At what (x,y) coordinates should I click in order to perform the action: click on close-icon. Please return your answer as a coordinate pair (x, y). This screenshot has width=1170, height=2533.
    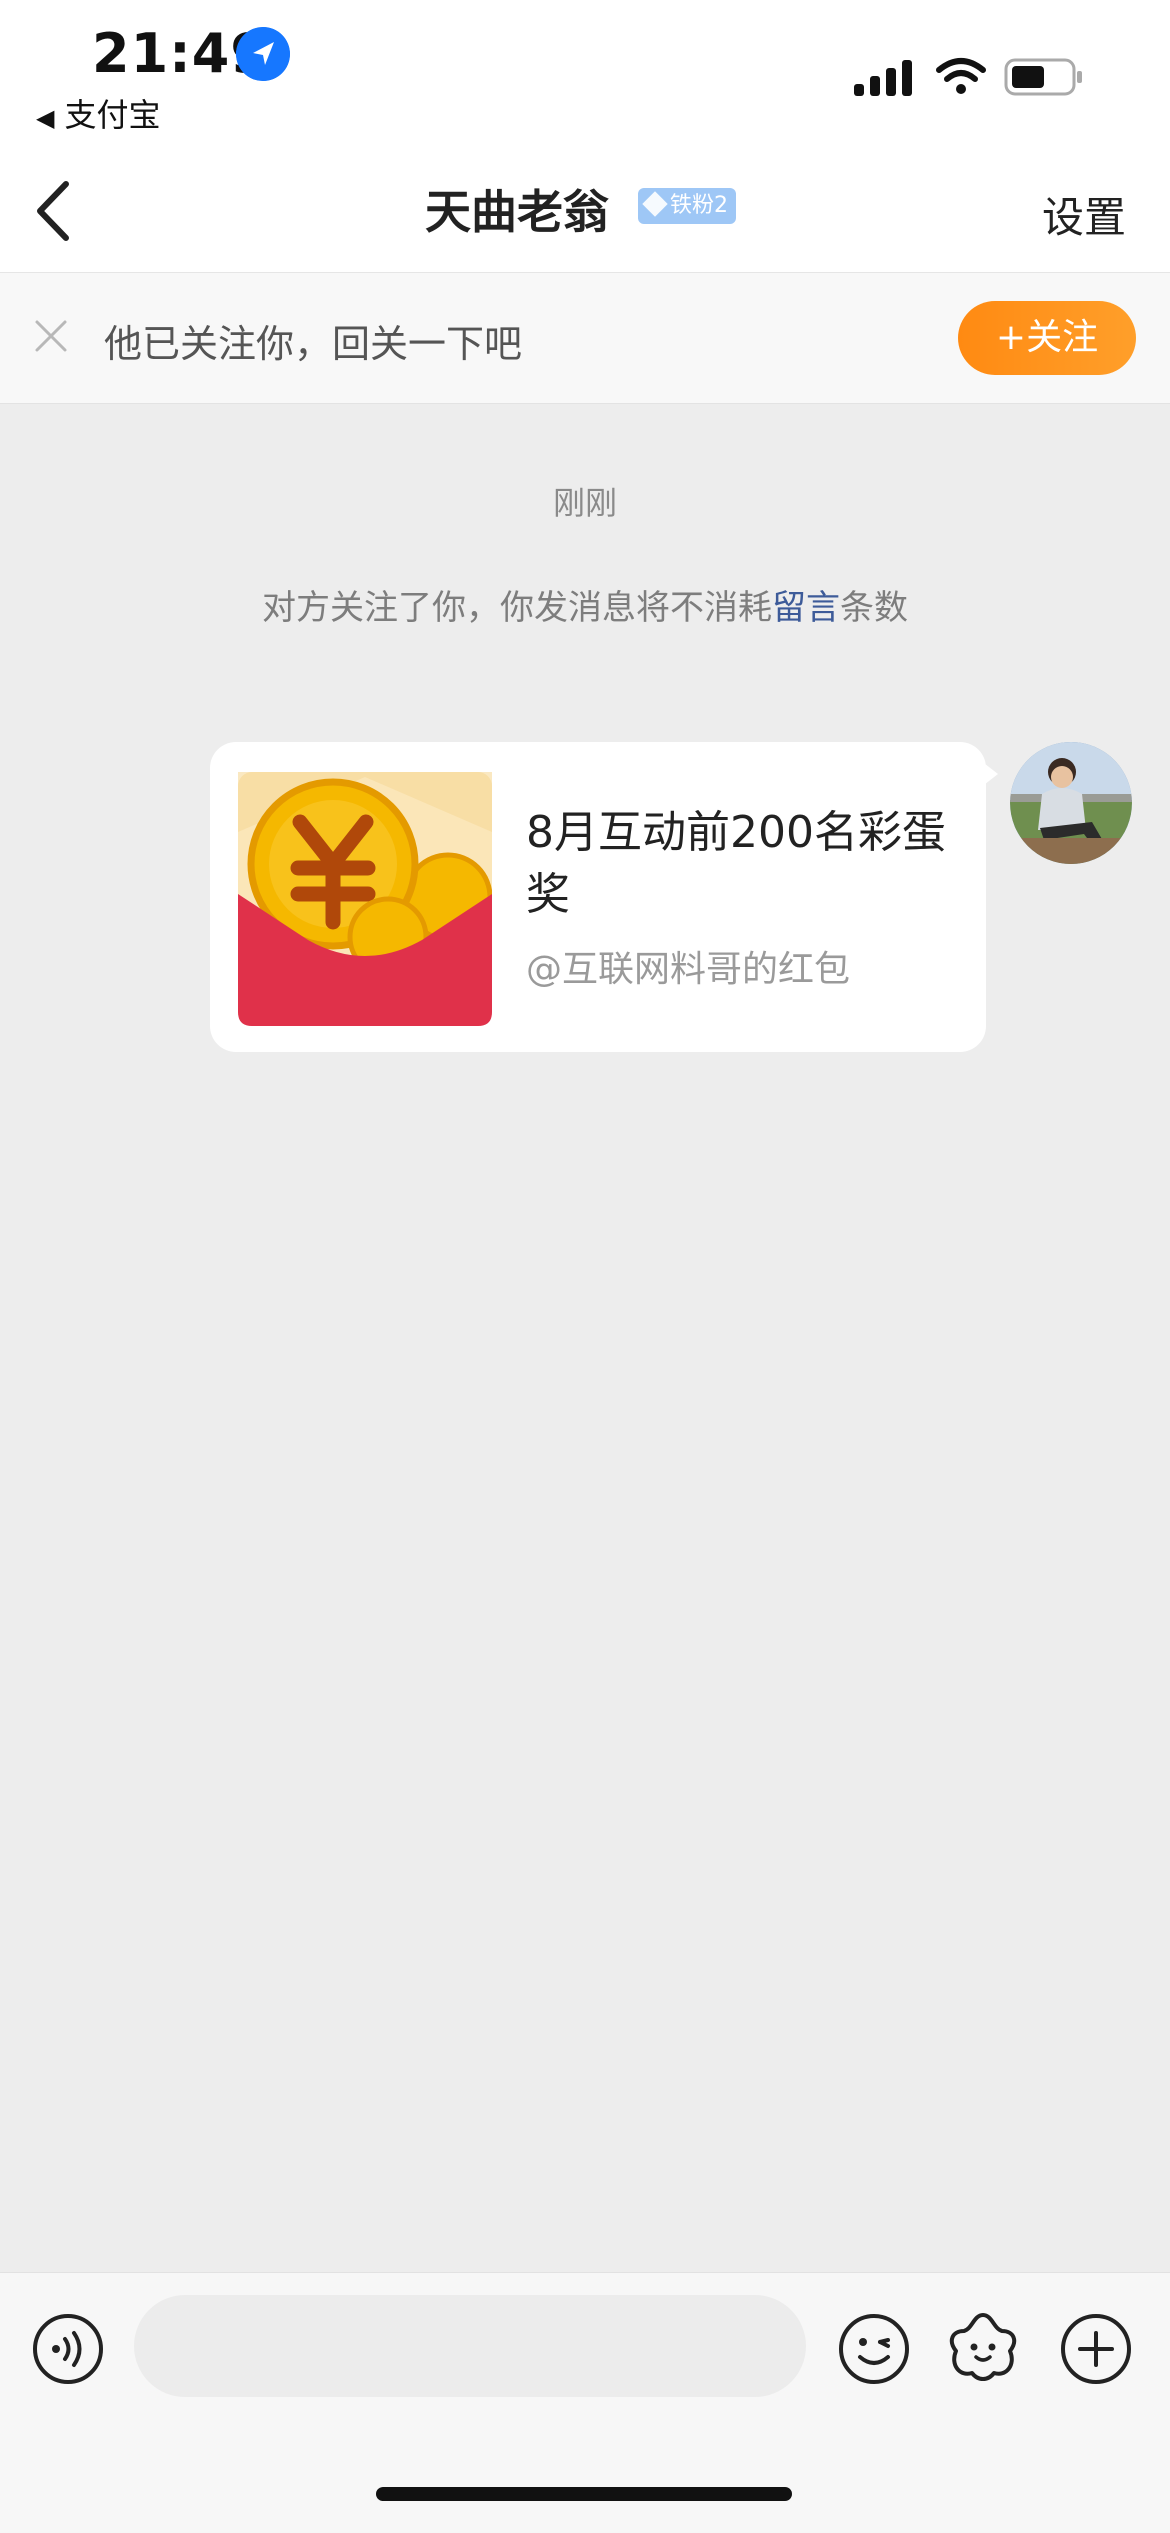
    Looking at the image, I should click on (51, 336).